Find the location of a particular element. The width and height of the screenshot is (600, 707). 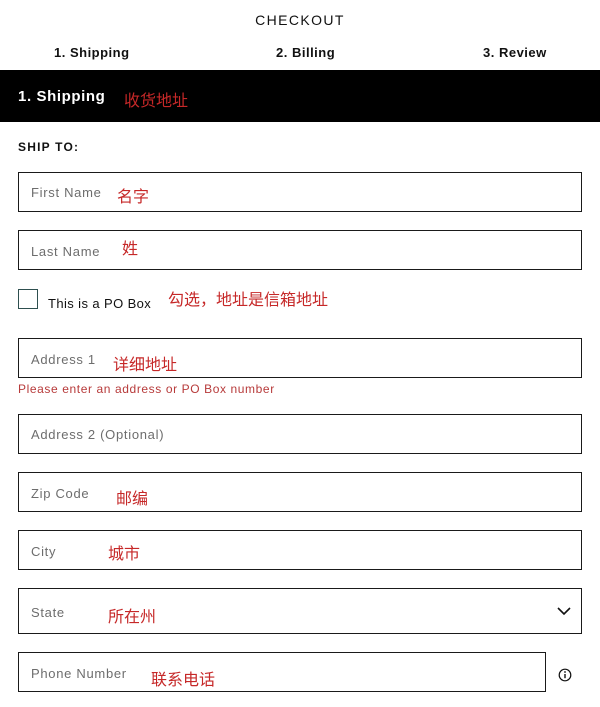

section-title: 1. Shipping is located at coordinates (62, 96).